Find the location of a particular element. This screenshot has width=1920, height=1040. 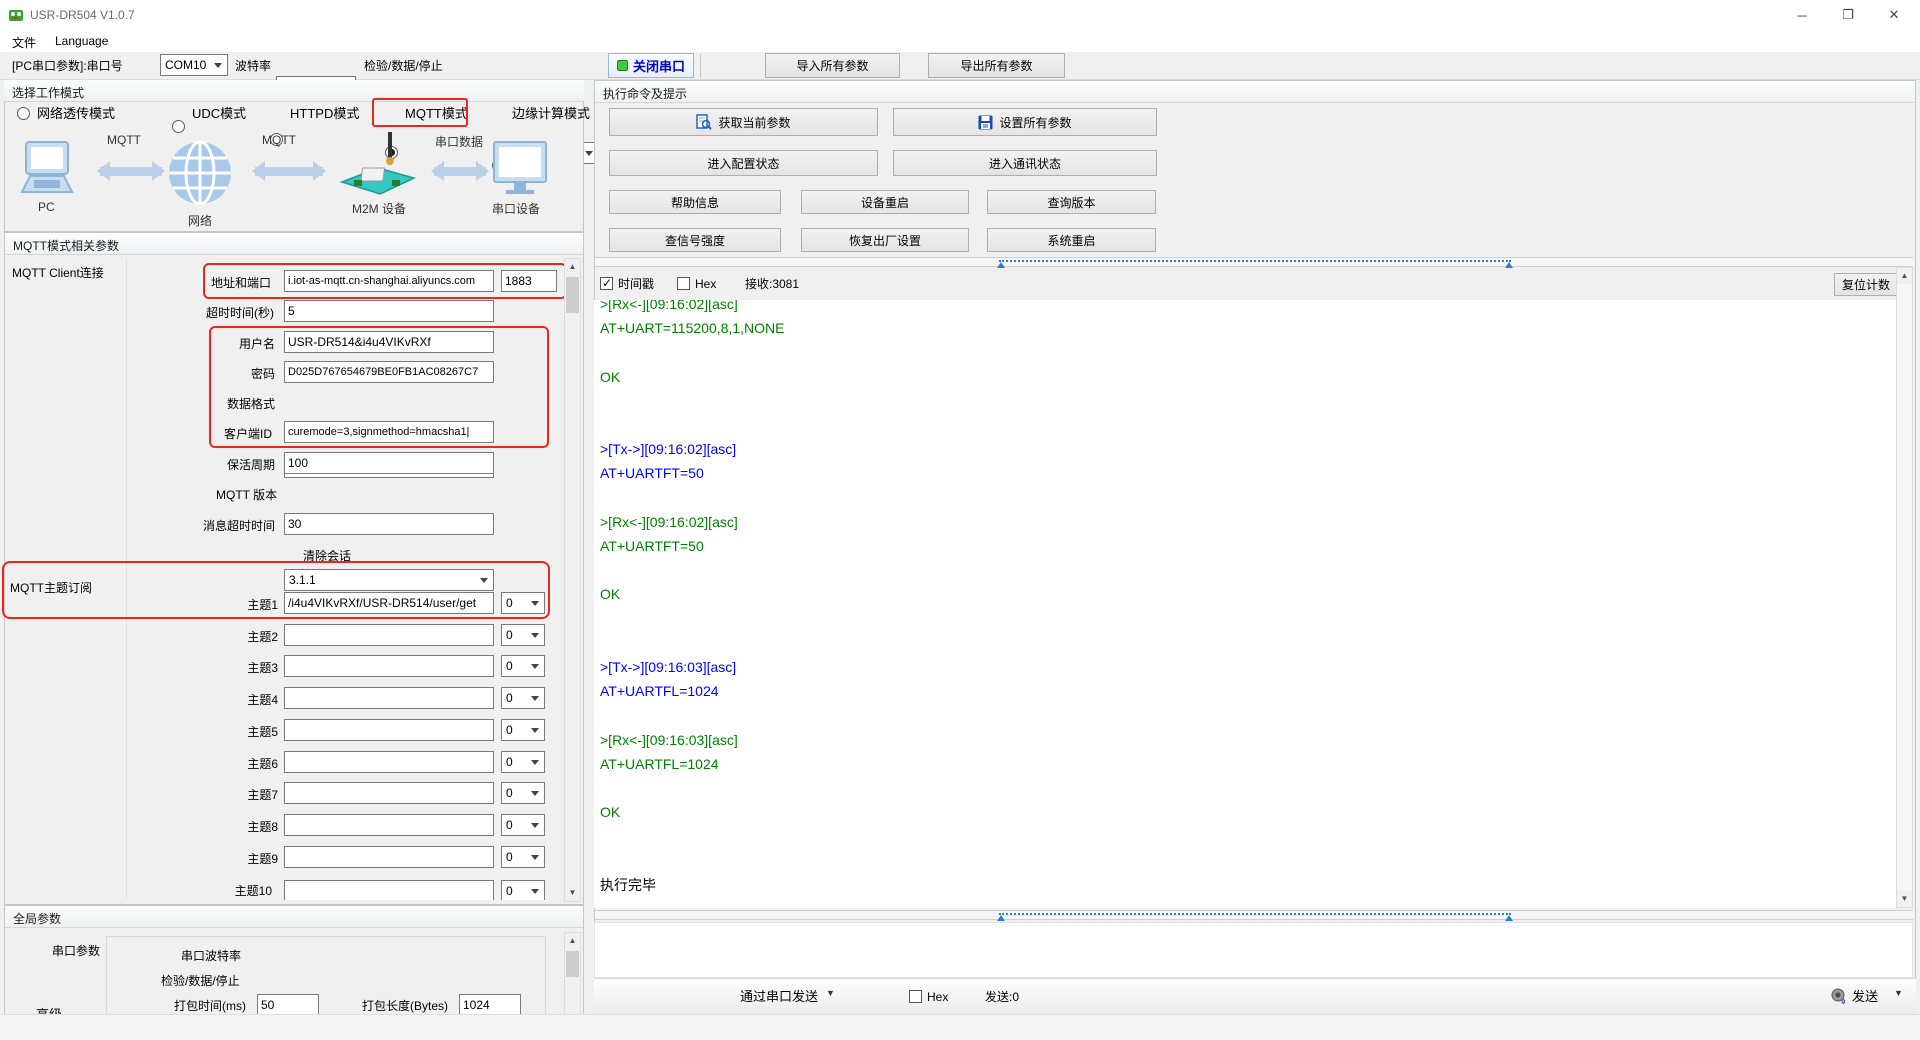

timestamp-checkbox is located at coordinates (606, 283).